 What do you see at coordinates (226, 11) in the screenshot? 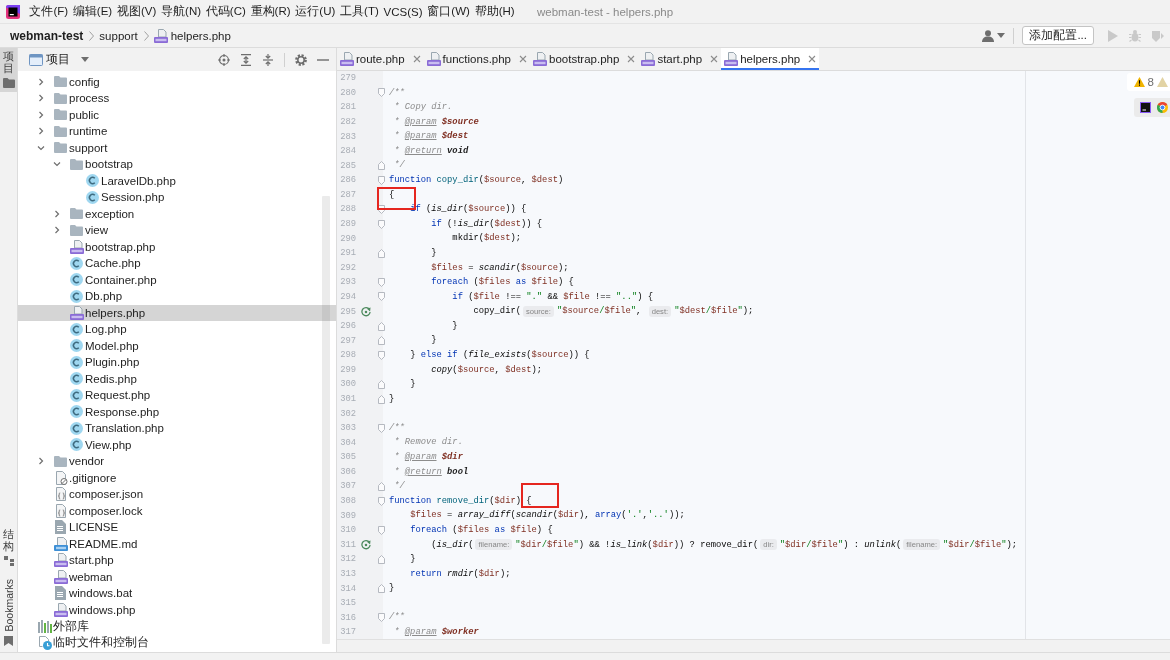
I see `menu-item: 代码(C)` at bounding box center [226, 11].